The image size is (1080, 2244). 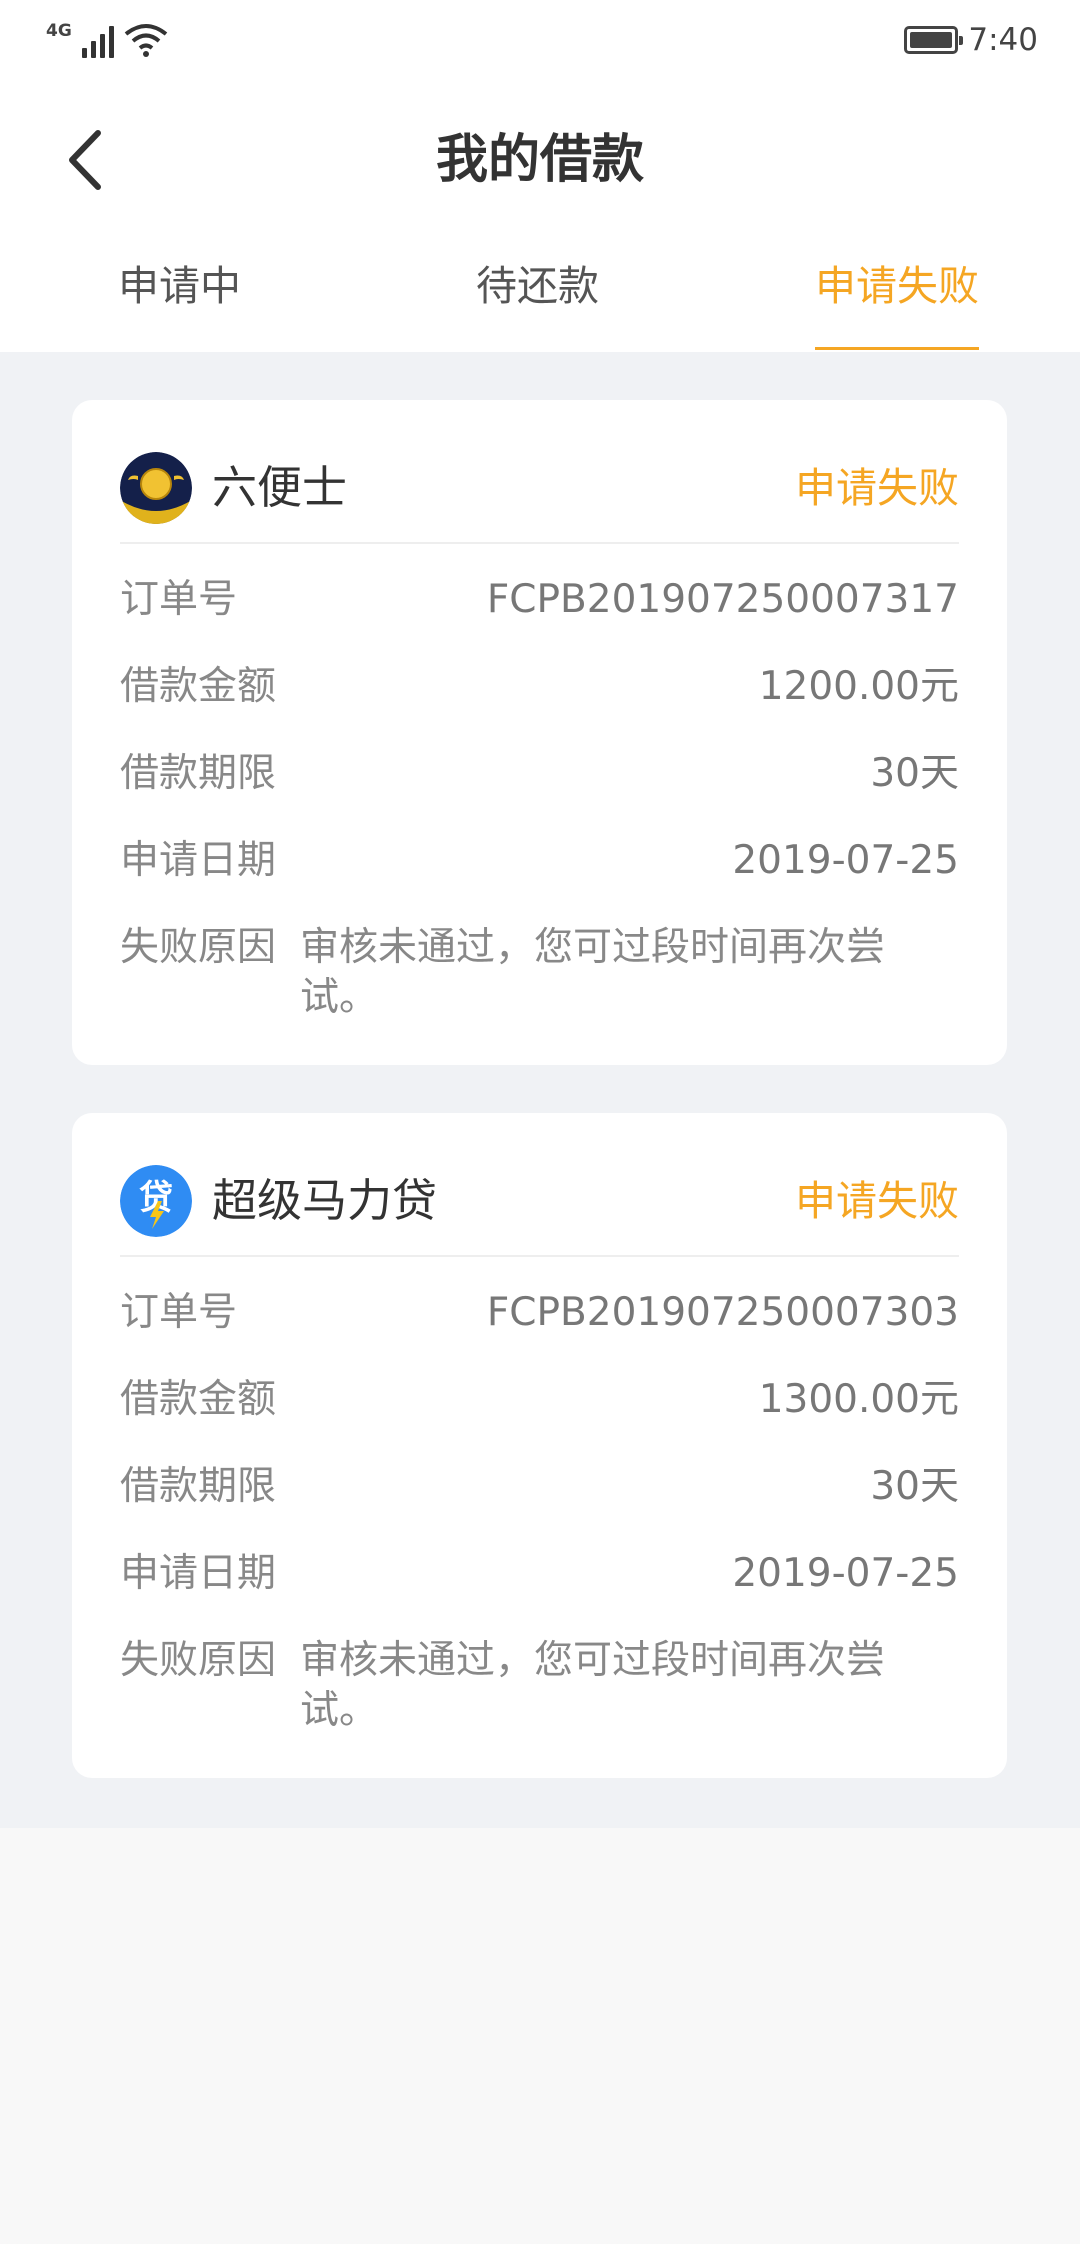 I want to click on loan-amount-row: 借款金额 1300.00元, so click(x=539, y=1400).